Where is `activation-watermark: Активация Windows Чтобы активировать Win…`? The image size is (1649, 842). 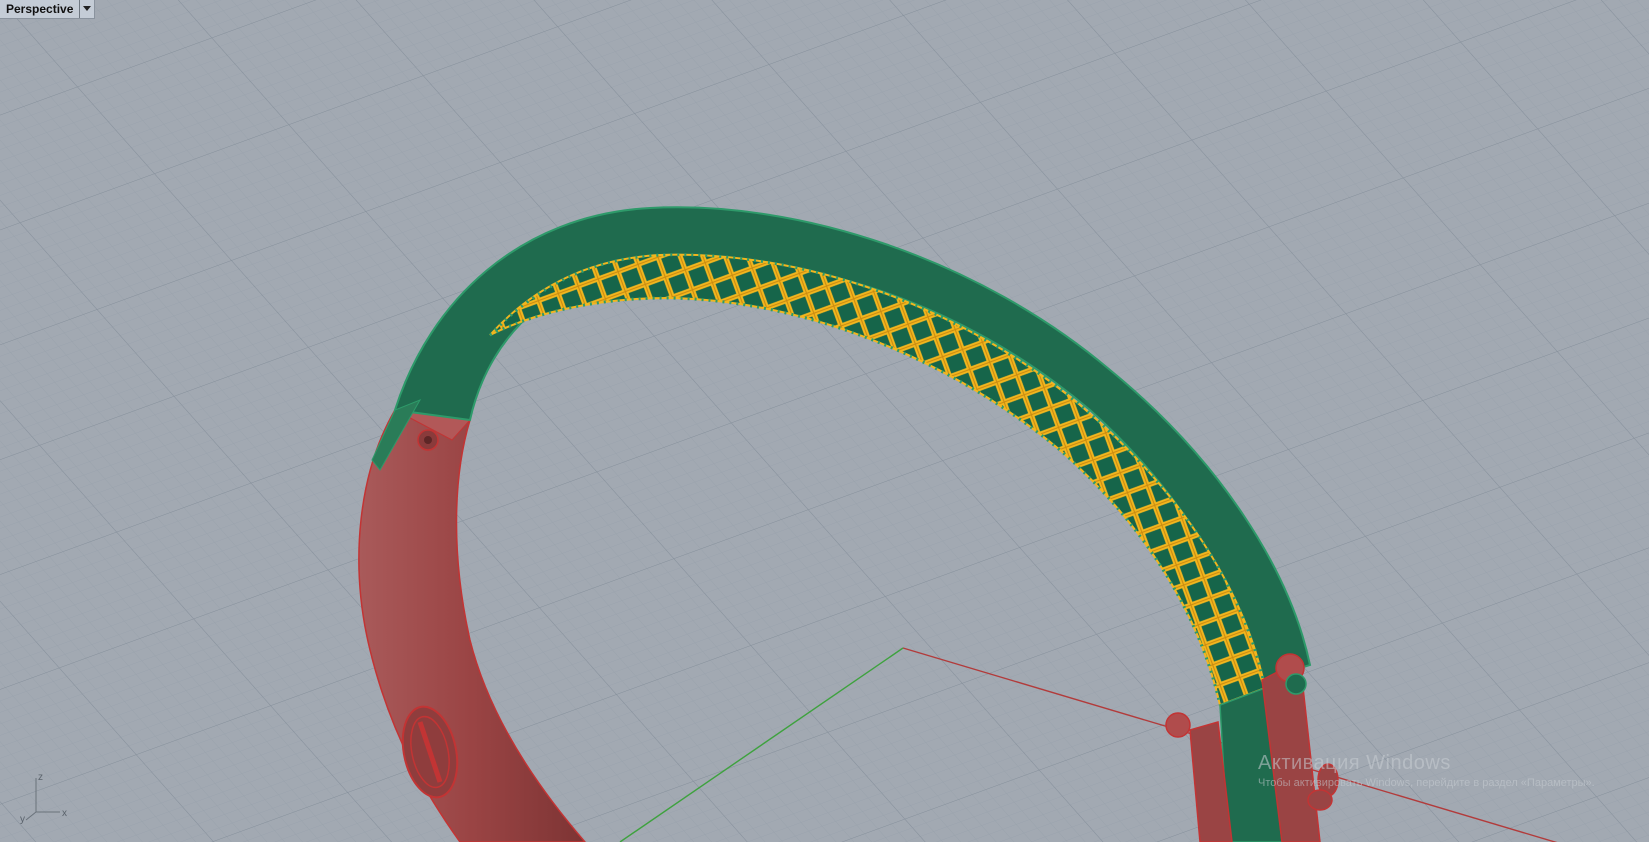 activation-watermark: Активация Windows Чтобы активировать Win… is located at coordinates (1426, 770).